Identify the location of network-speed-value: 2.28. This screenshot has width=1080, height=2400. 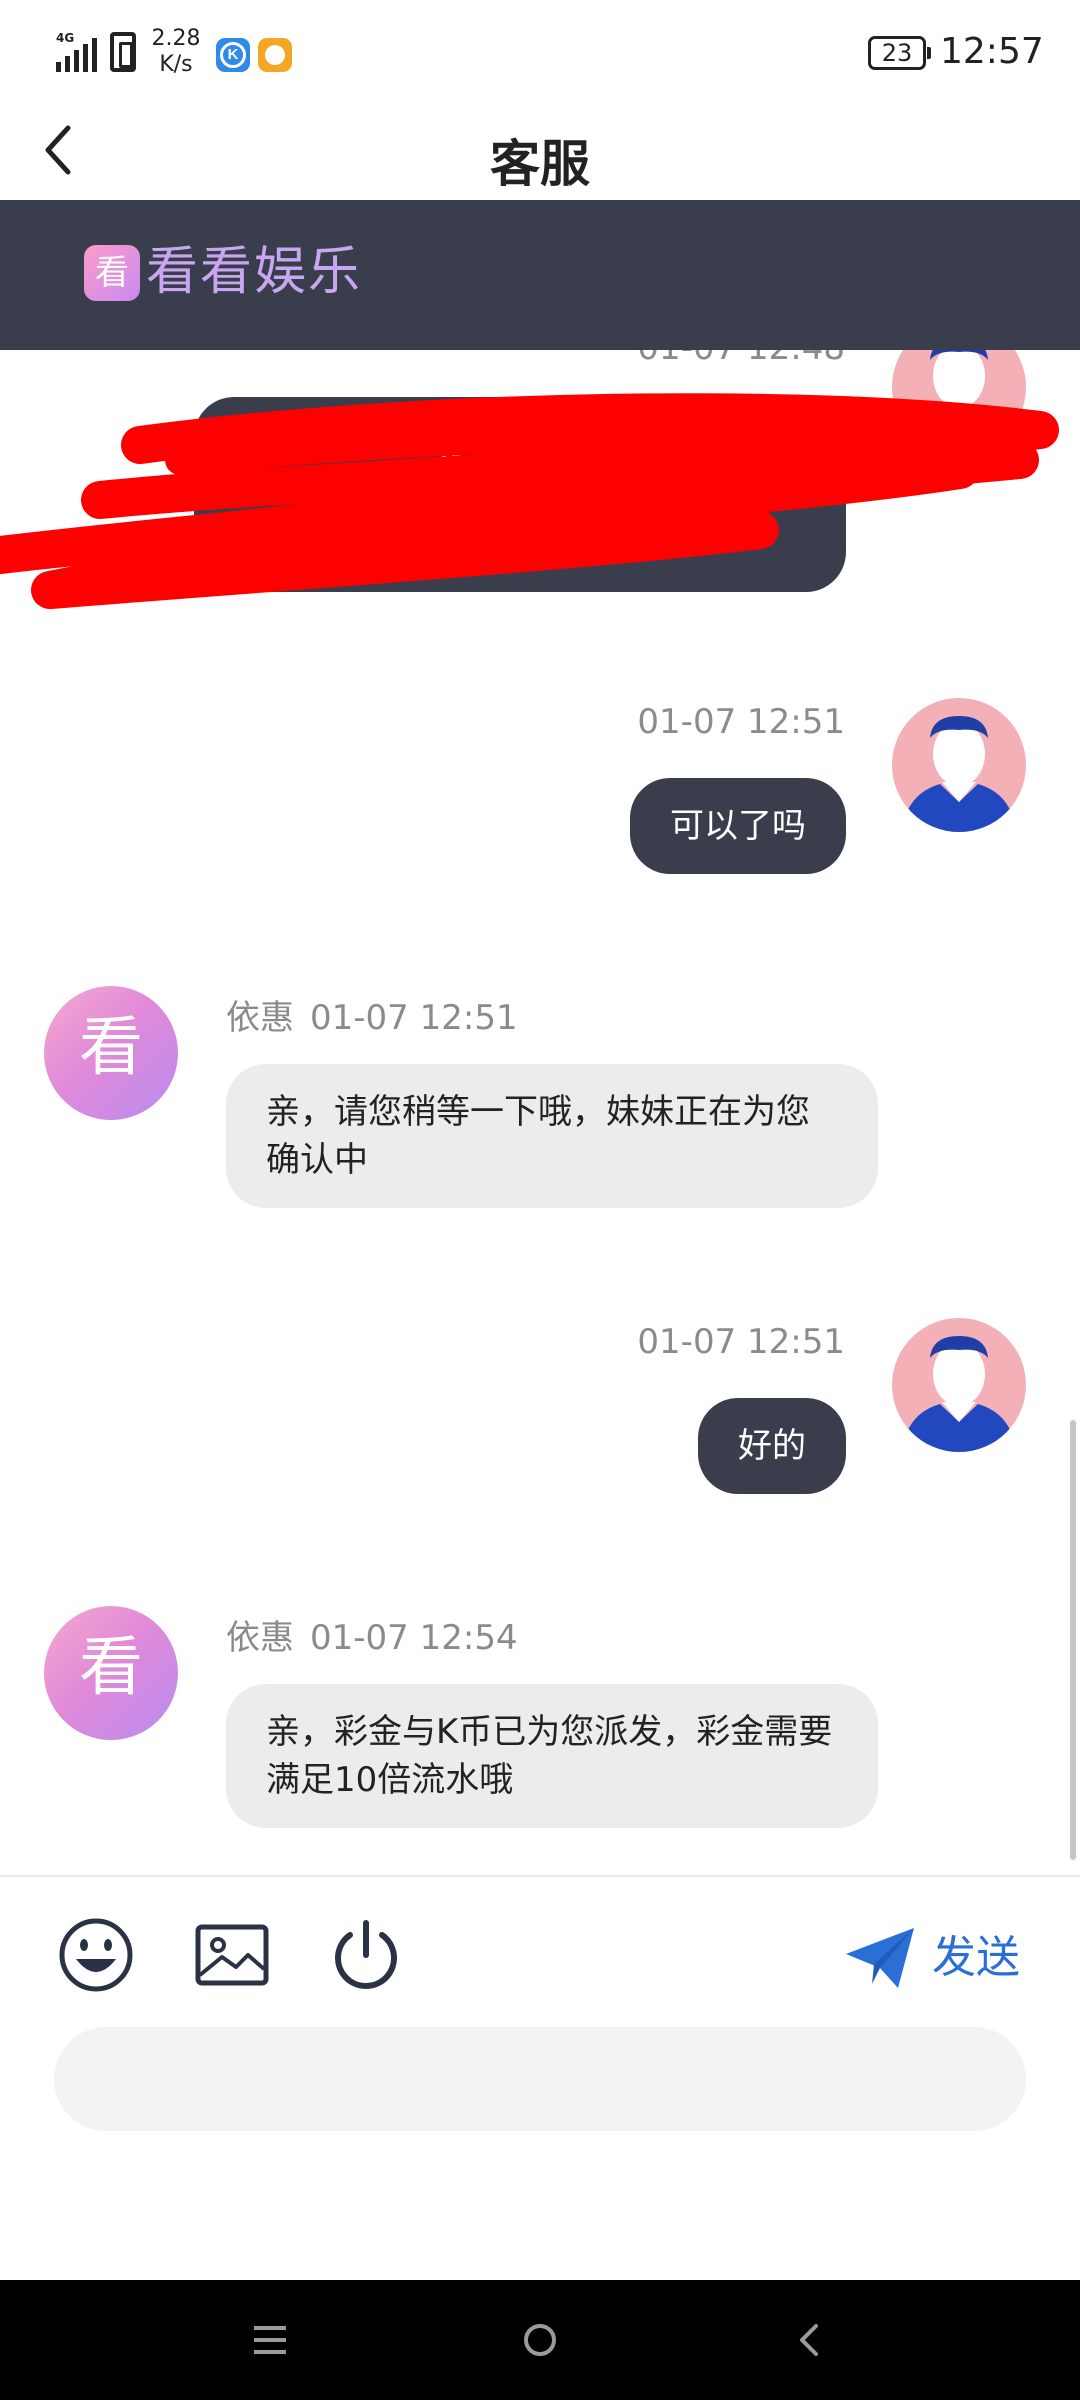
(176, 38).